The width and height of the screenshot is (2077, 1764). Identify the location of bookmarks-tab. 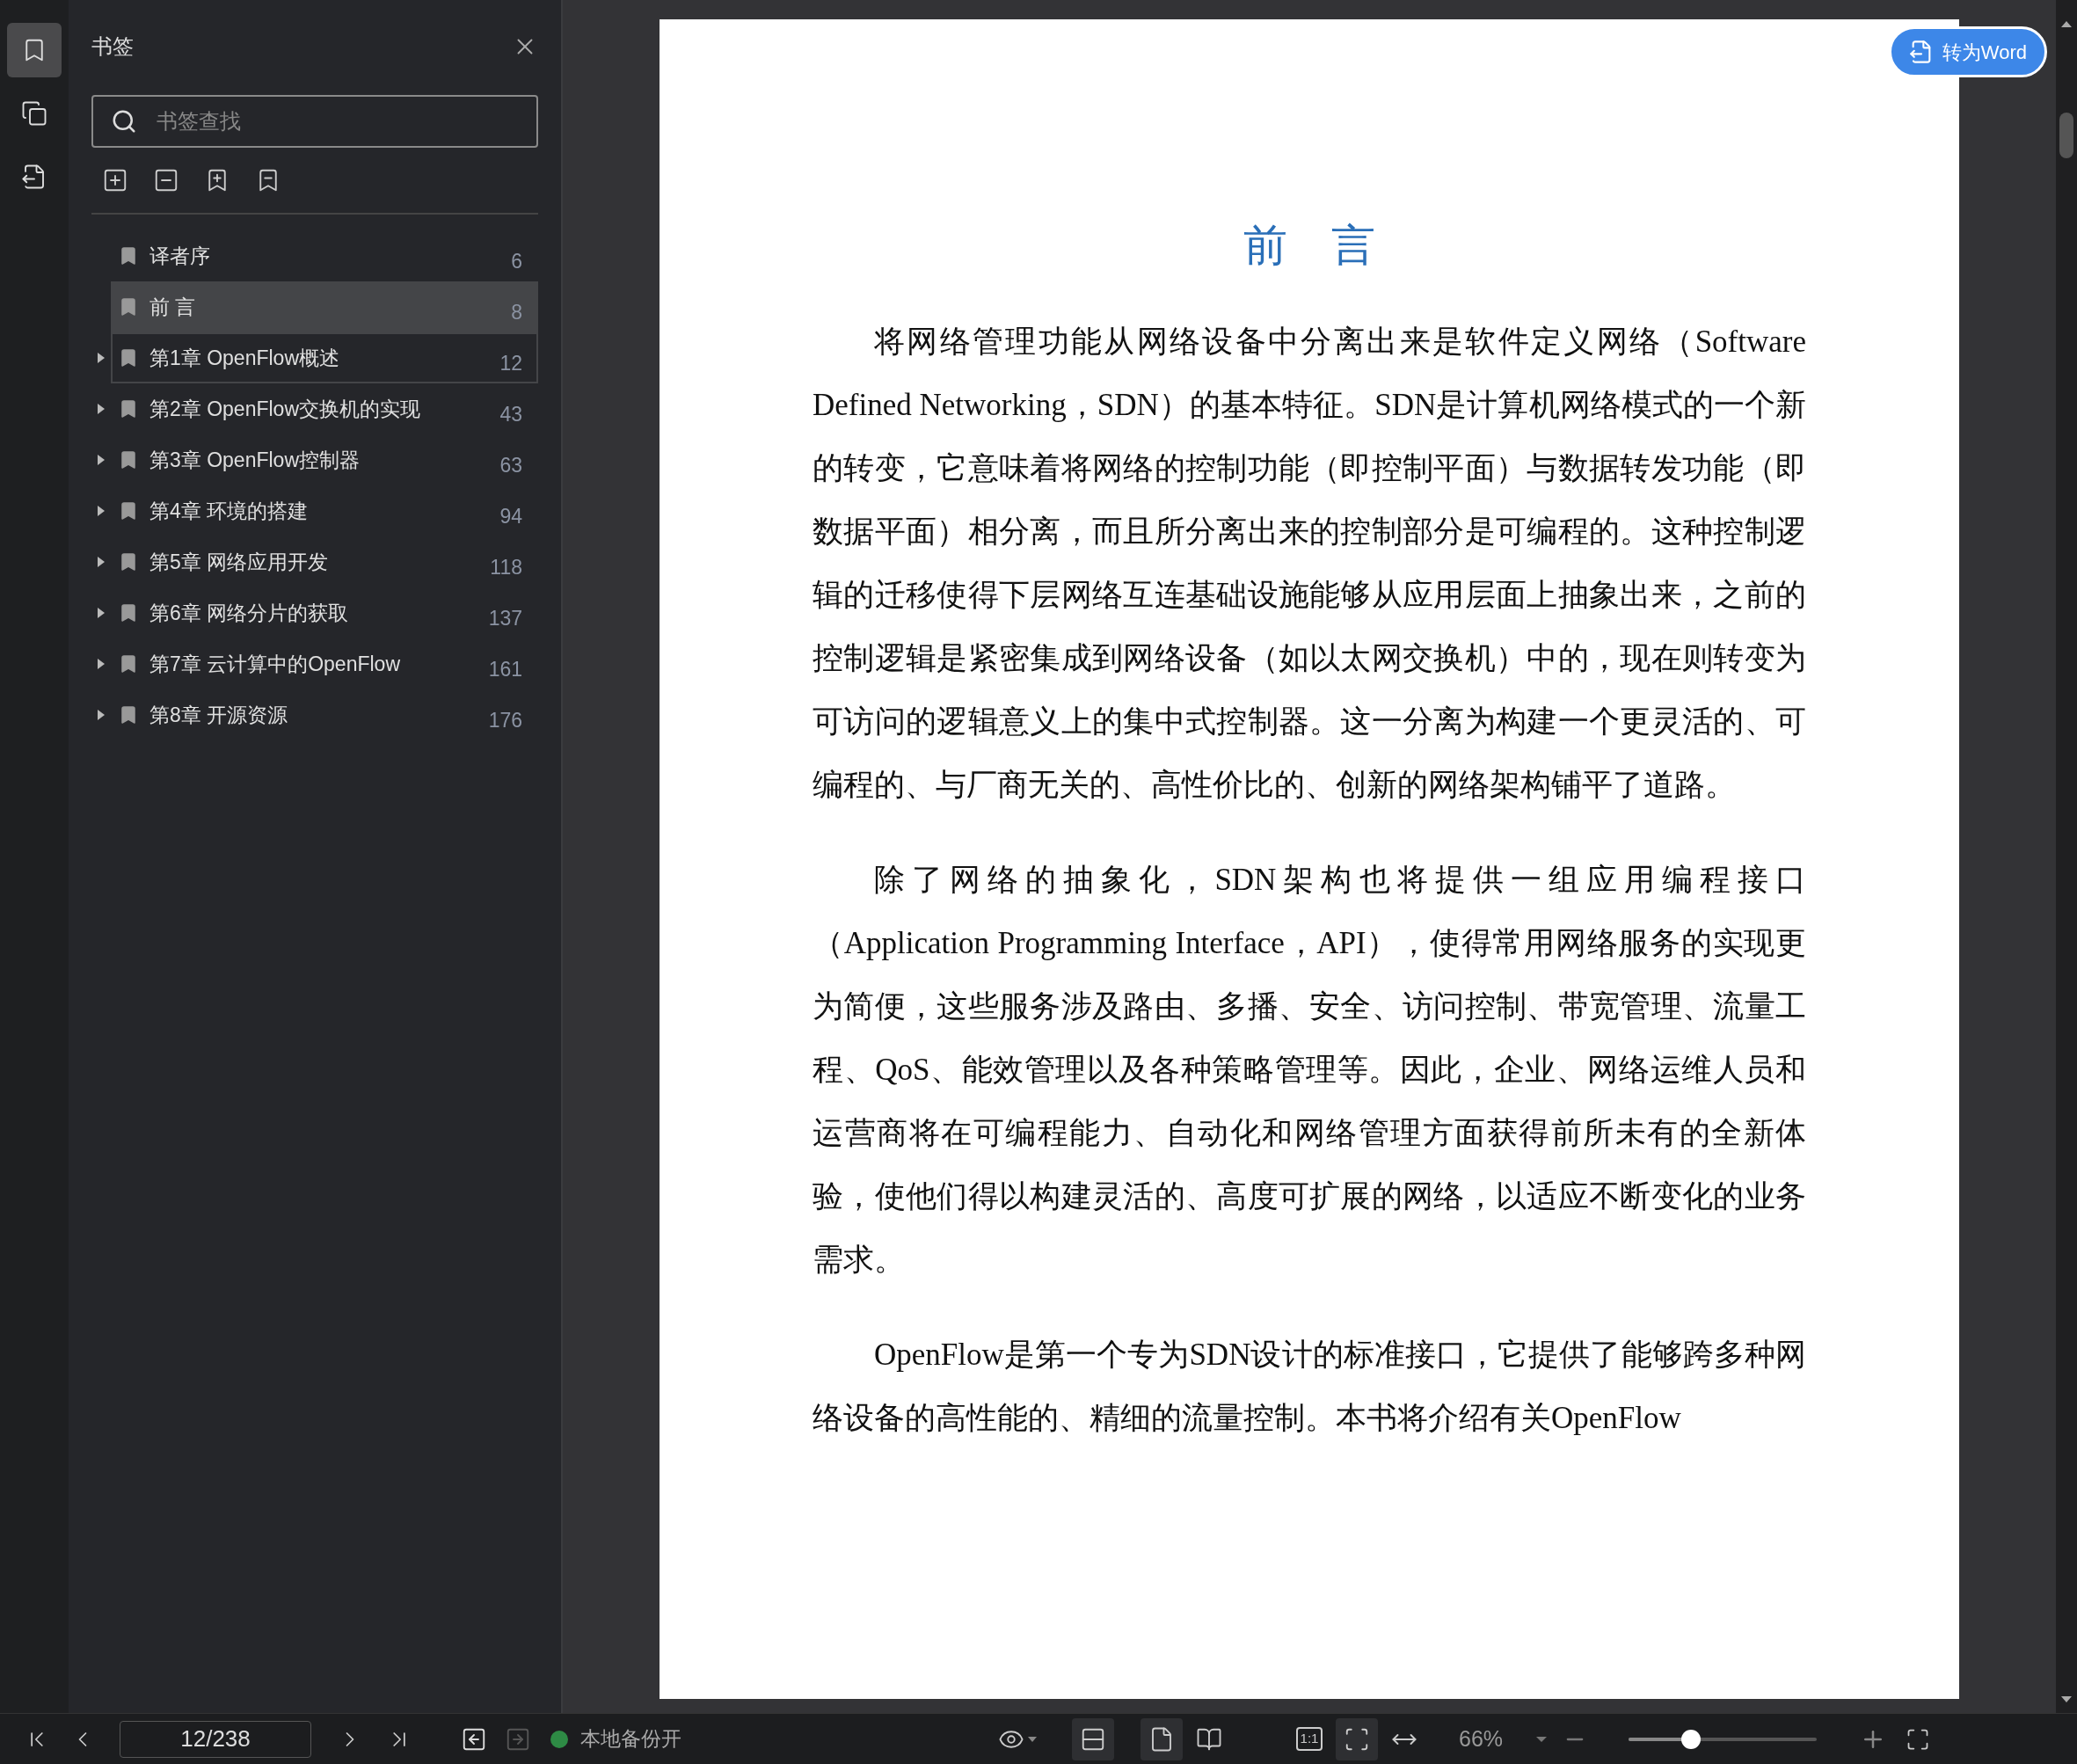
(34, 50).